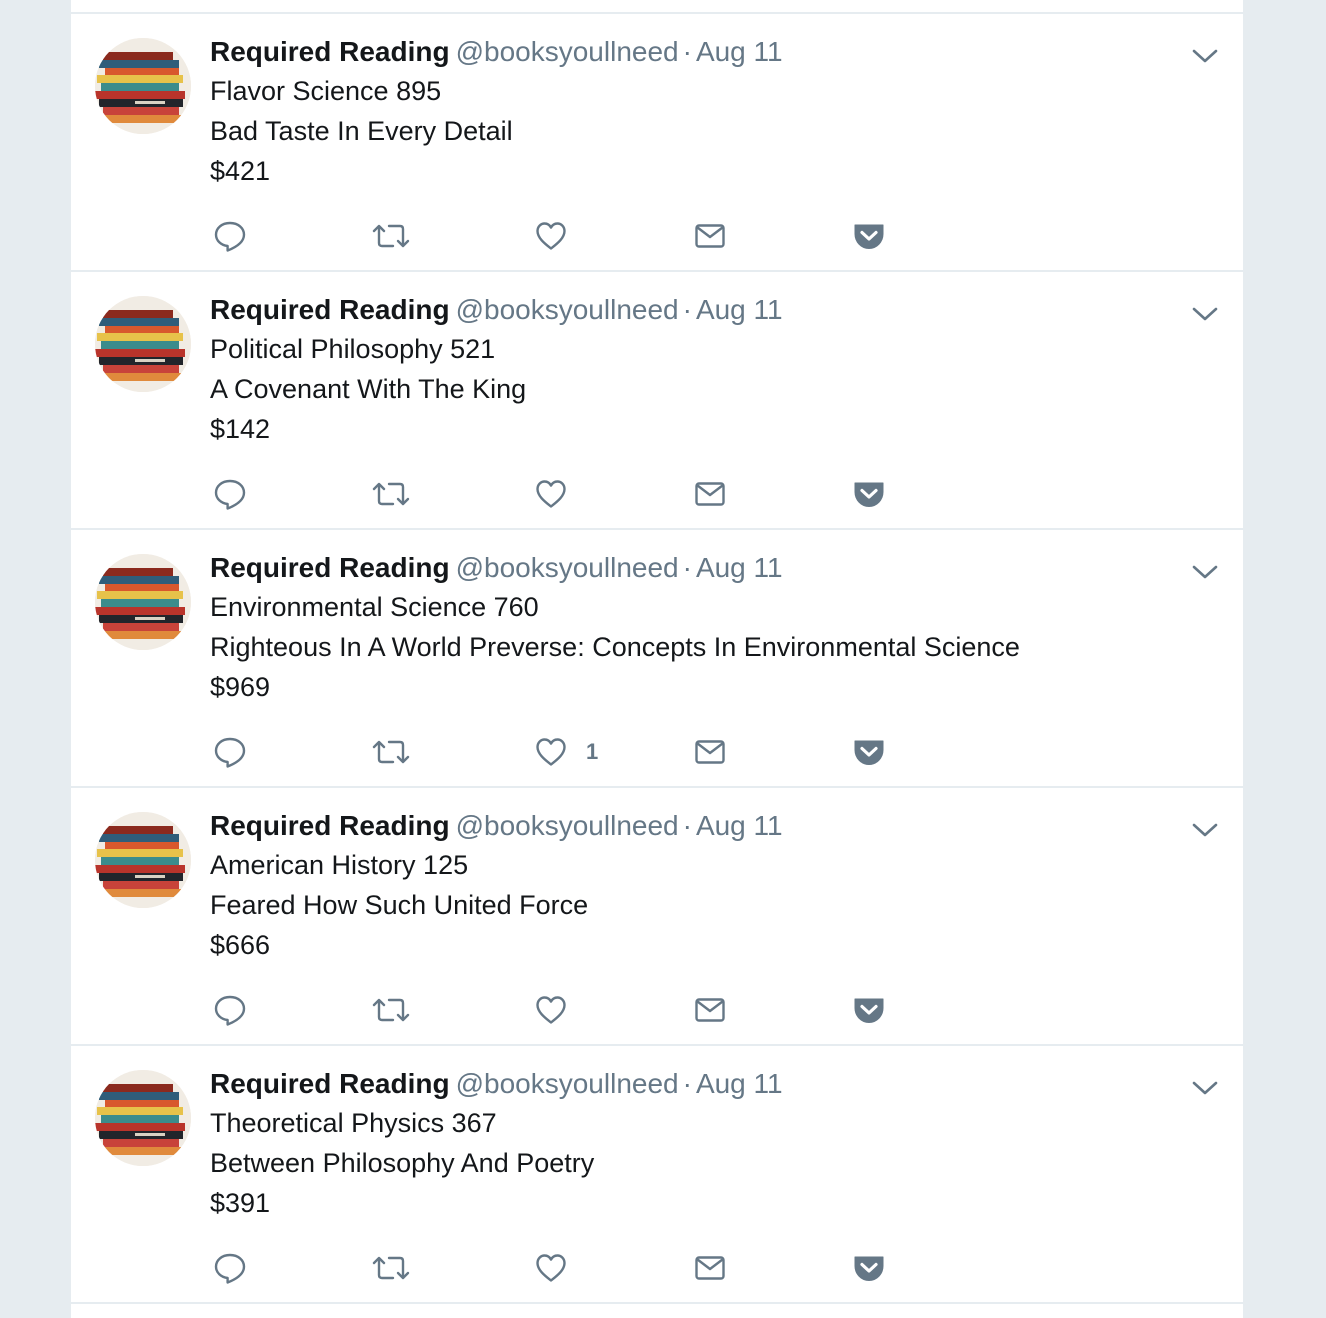 Image resolution: width=1326 pixels, height=1318 pixels. I want to click on course-title: Theoretical Physics 367, so click(353, 1123).